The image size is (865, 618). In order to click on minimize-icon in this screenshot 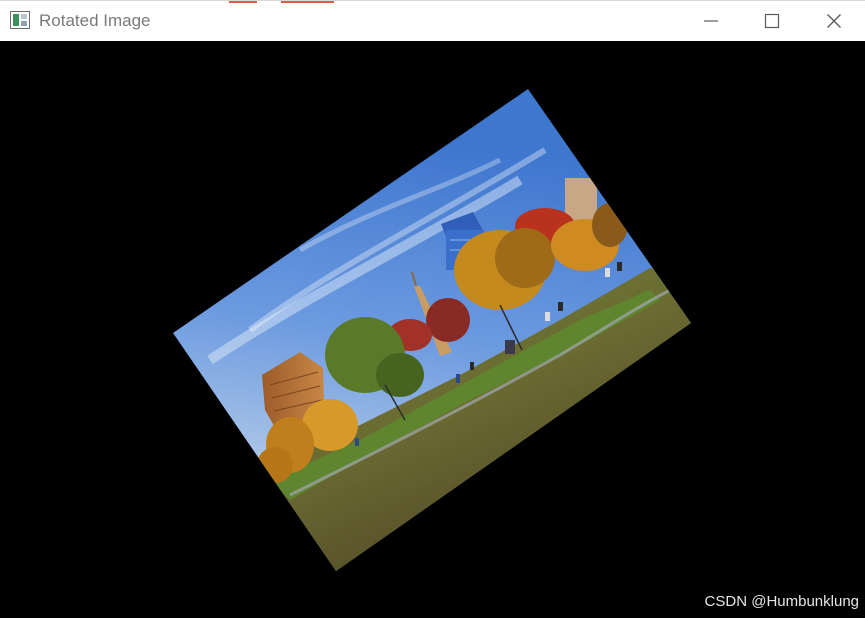, I will do `click(711, 21)`.